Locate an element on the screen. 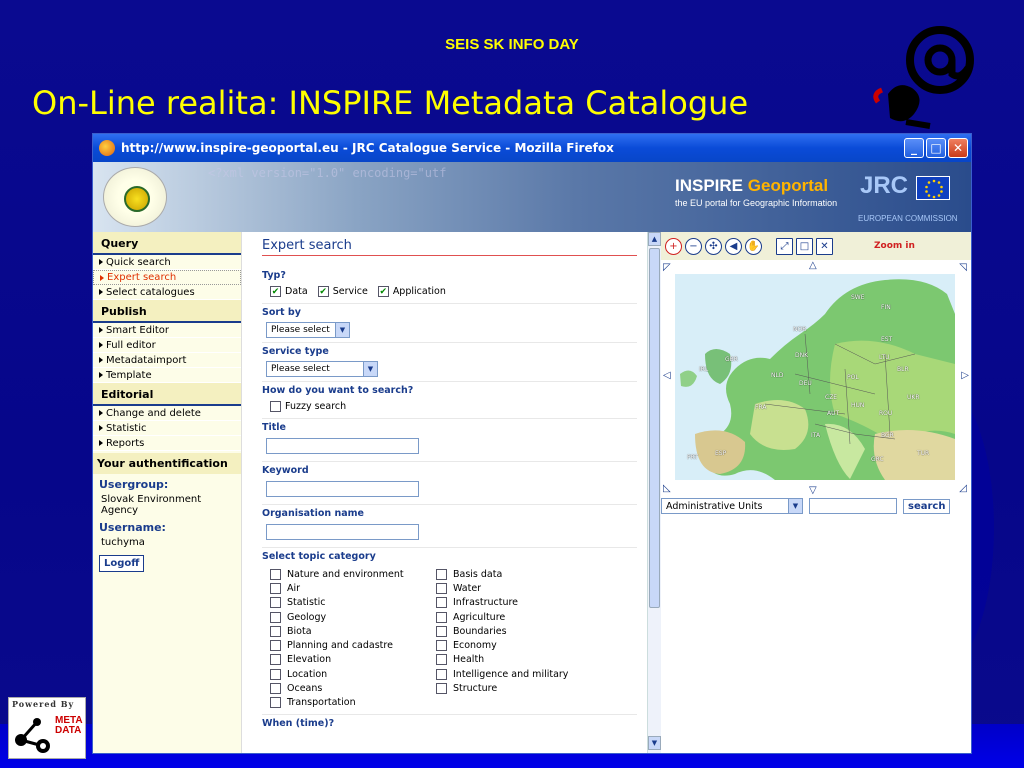  topic-item-l2: Statistic is located at coordinates (353, 603).